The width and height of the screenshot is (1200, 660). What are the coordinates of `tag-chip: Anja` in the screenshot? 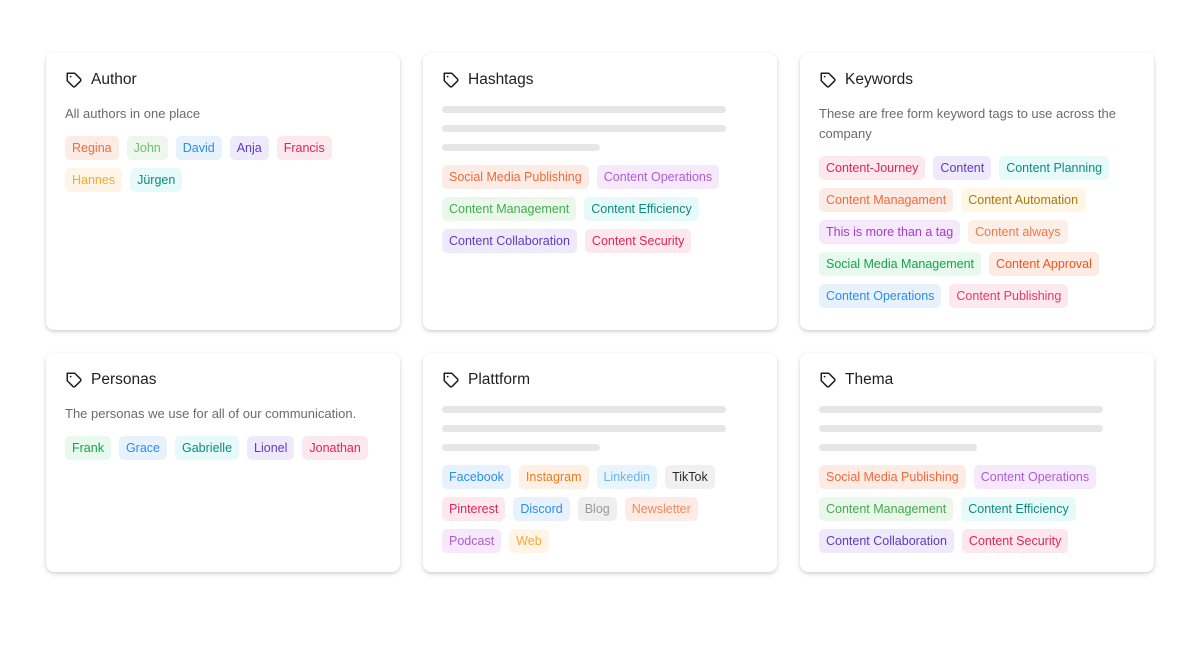 It's located at (249, 148).